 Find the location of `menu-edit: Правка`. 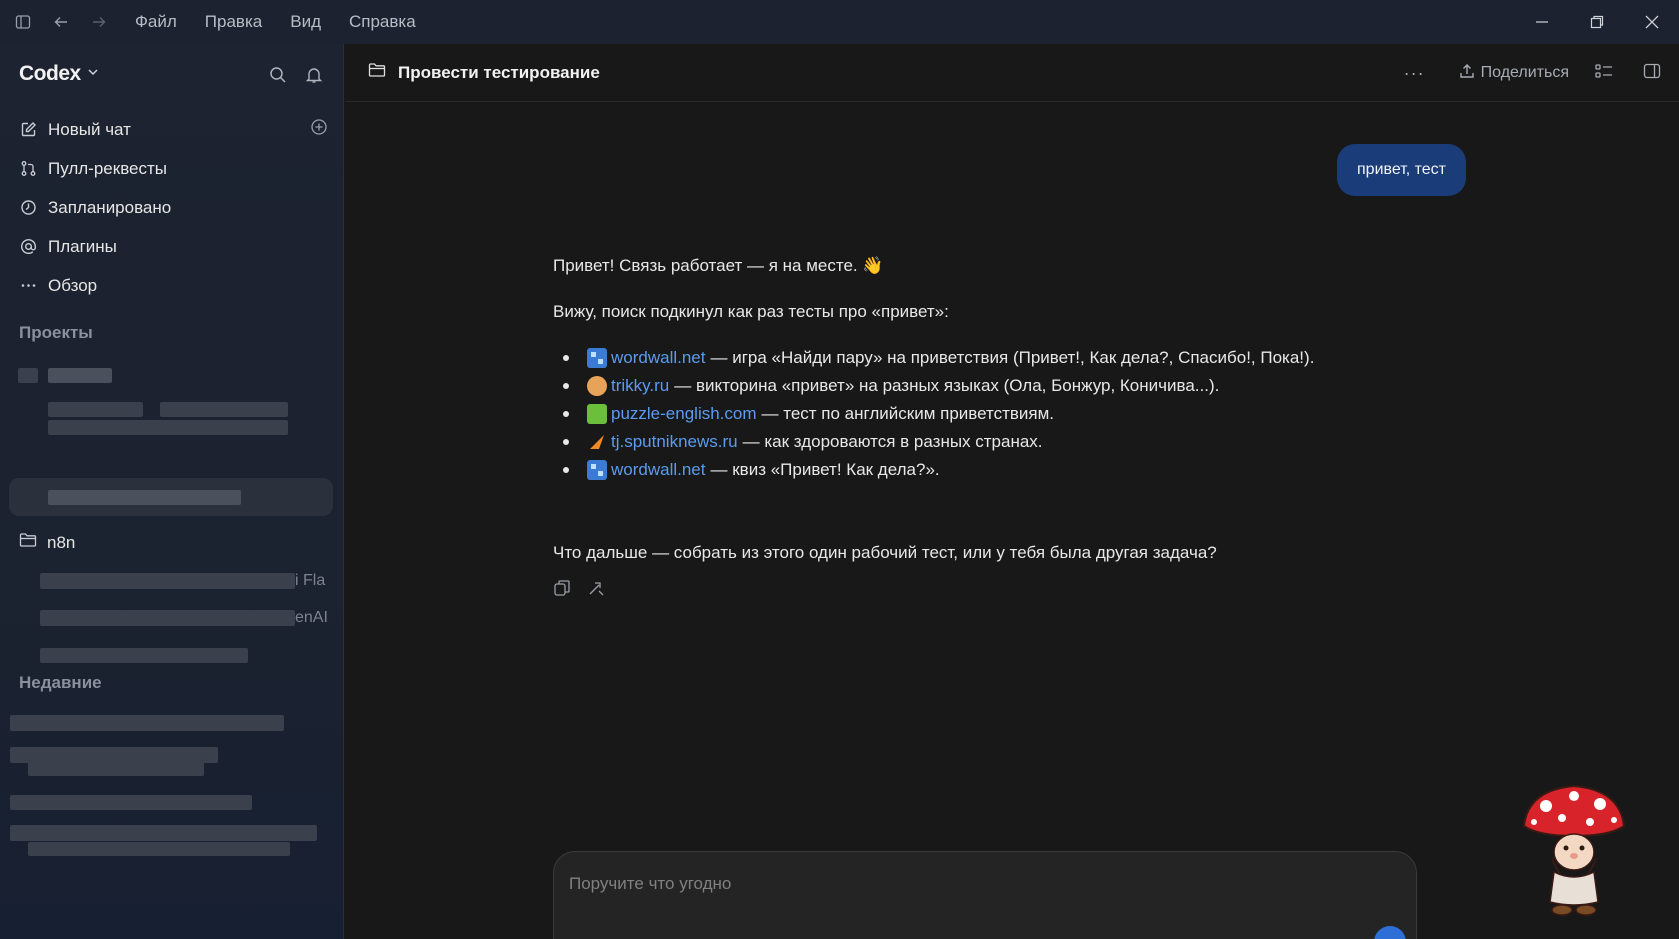

menu-edit: Правка is located at coordinates (233, 22).